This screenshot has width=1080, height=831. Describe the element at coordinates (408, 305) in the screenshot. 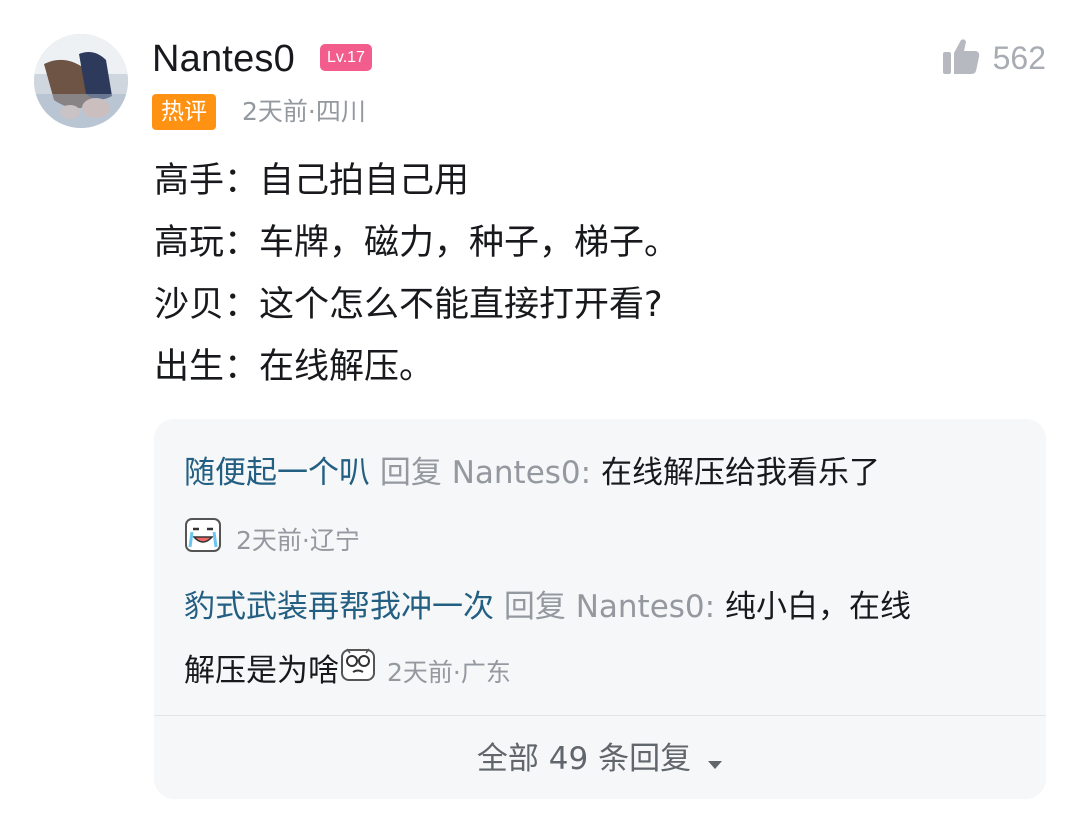

I see `comment-line: 沙贝：这个怎么不能直接打开看?` at that location.